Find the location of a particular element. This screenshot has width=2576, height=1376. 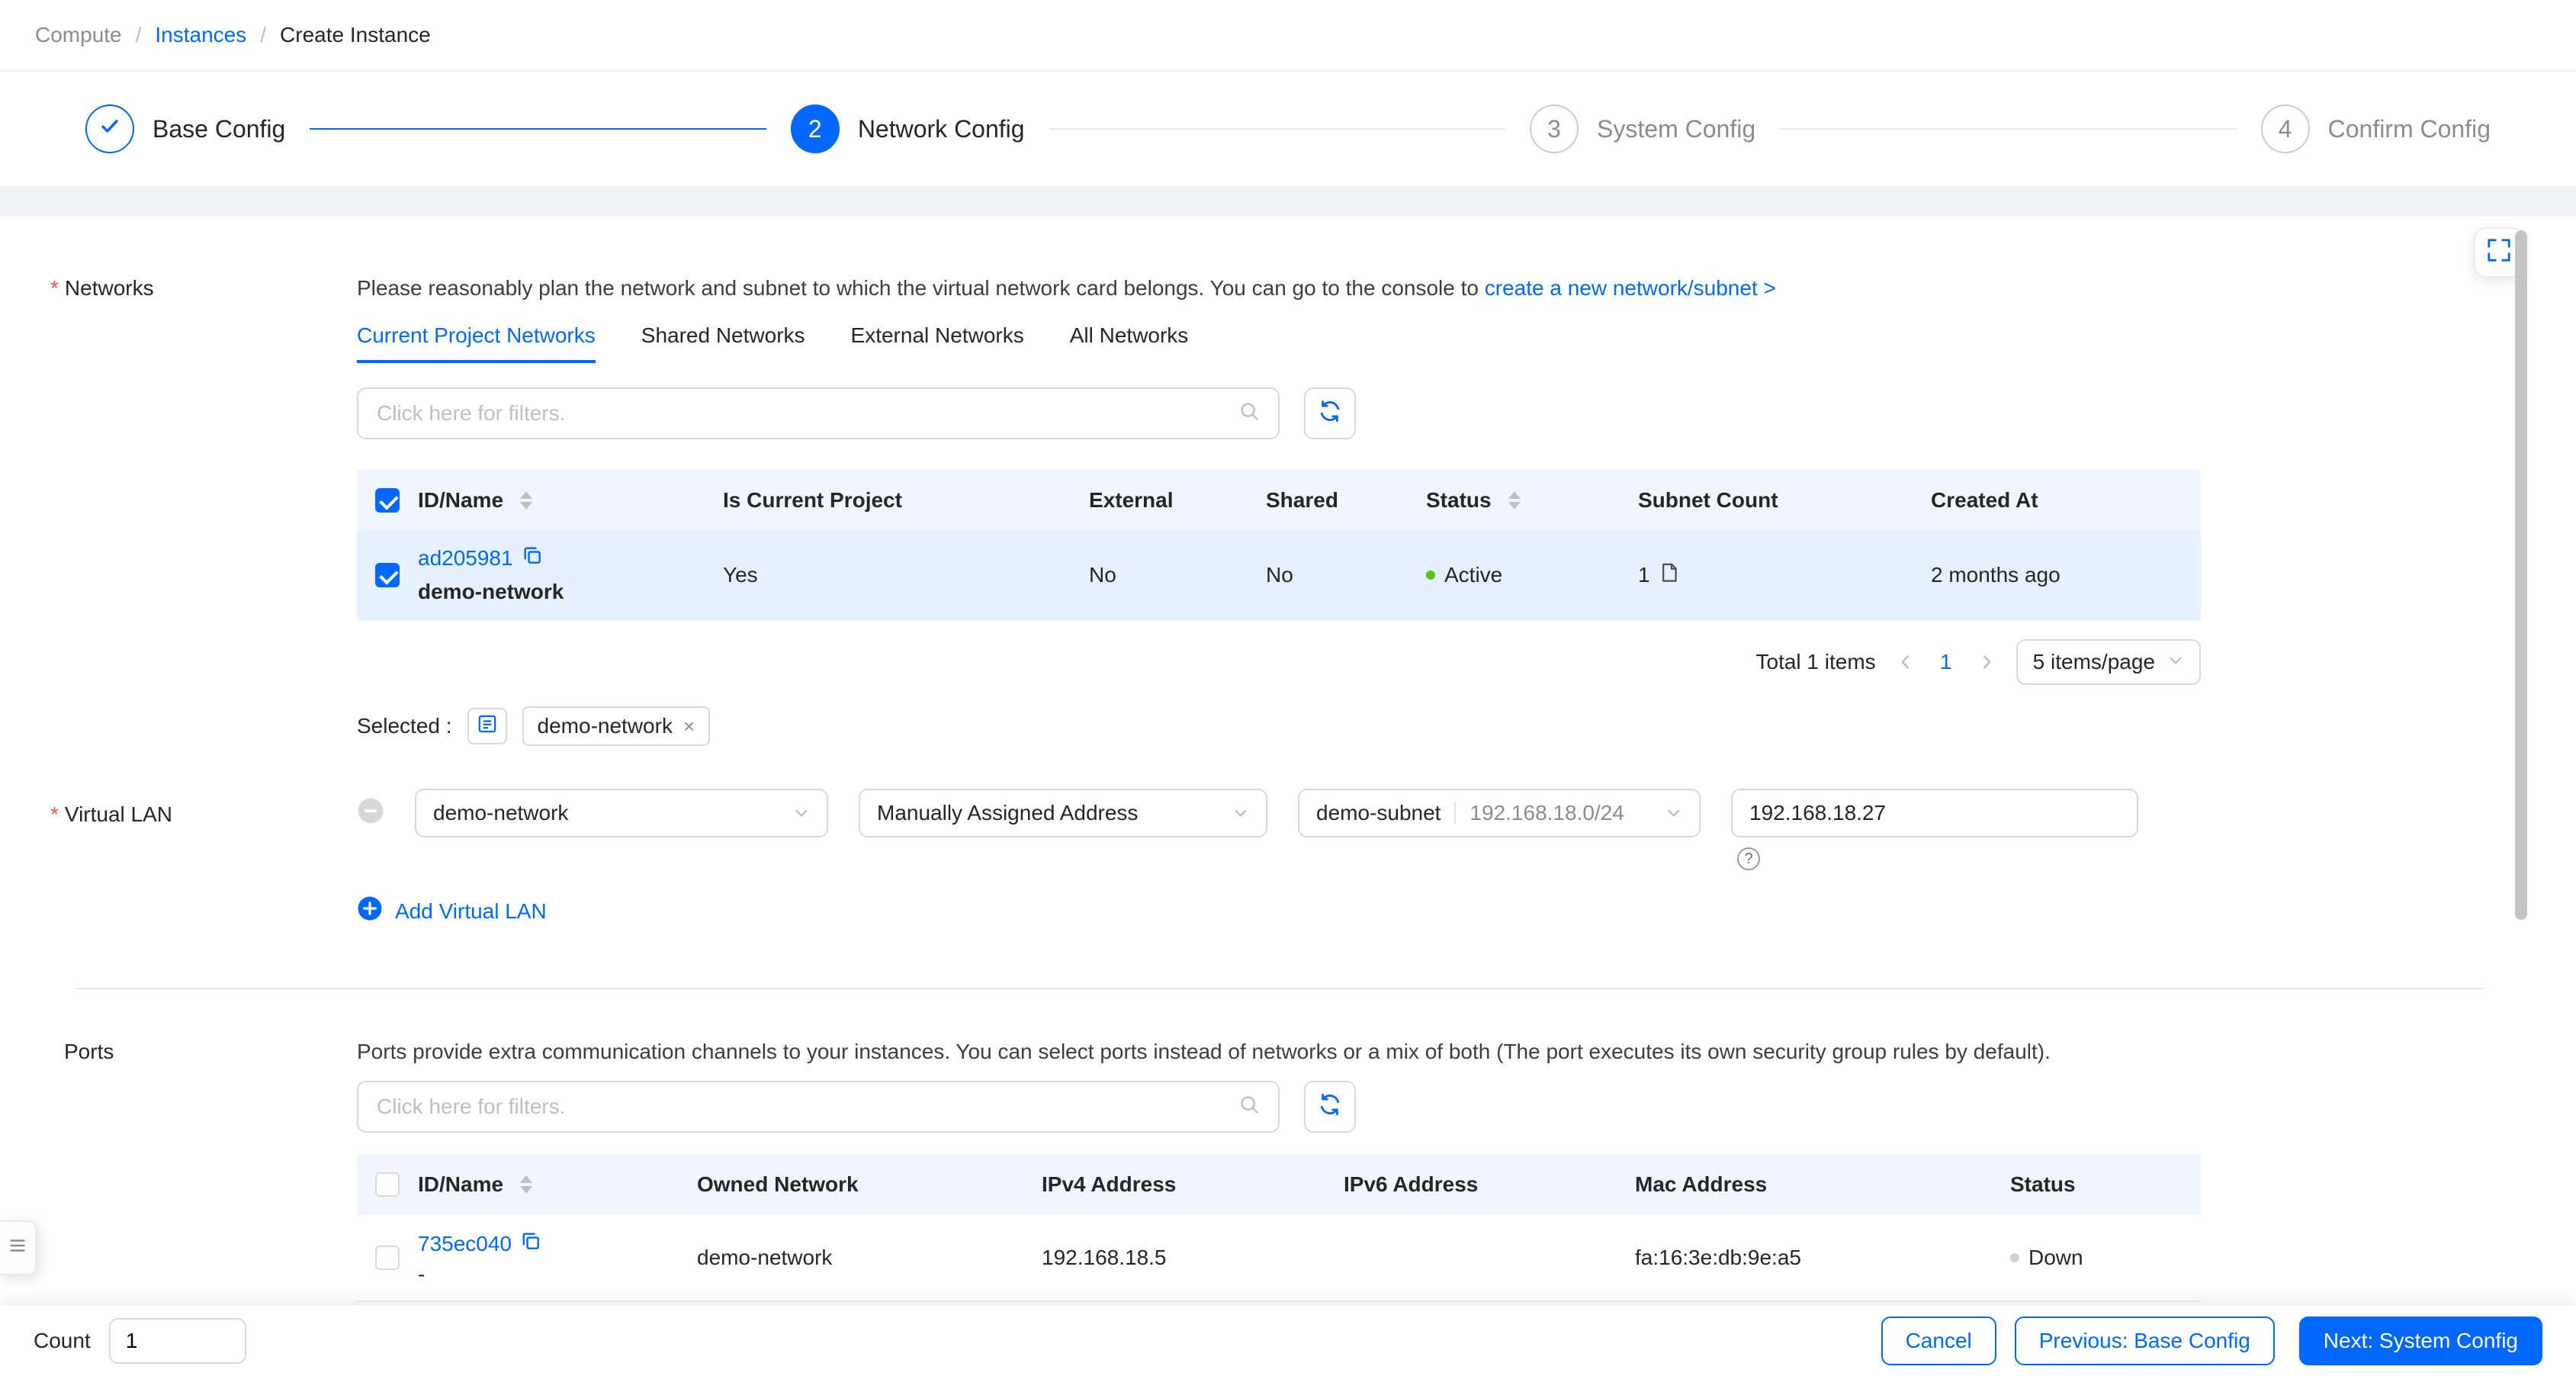

step-circle-done is located at coordinates (109, 128).